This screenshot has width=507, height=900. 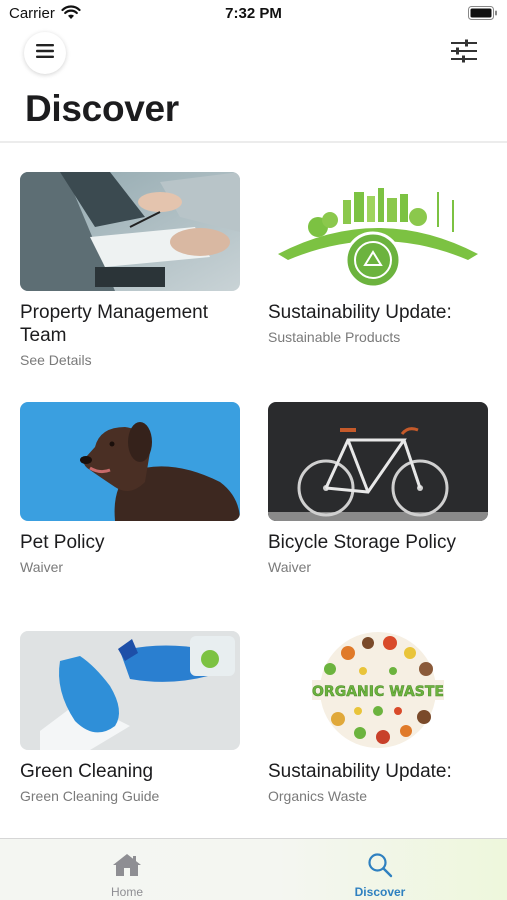 I want to click on card-green-cleaning: Green Cleaning Green Cleaning Guide, so click(x=130, y=717).